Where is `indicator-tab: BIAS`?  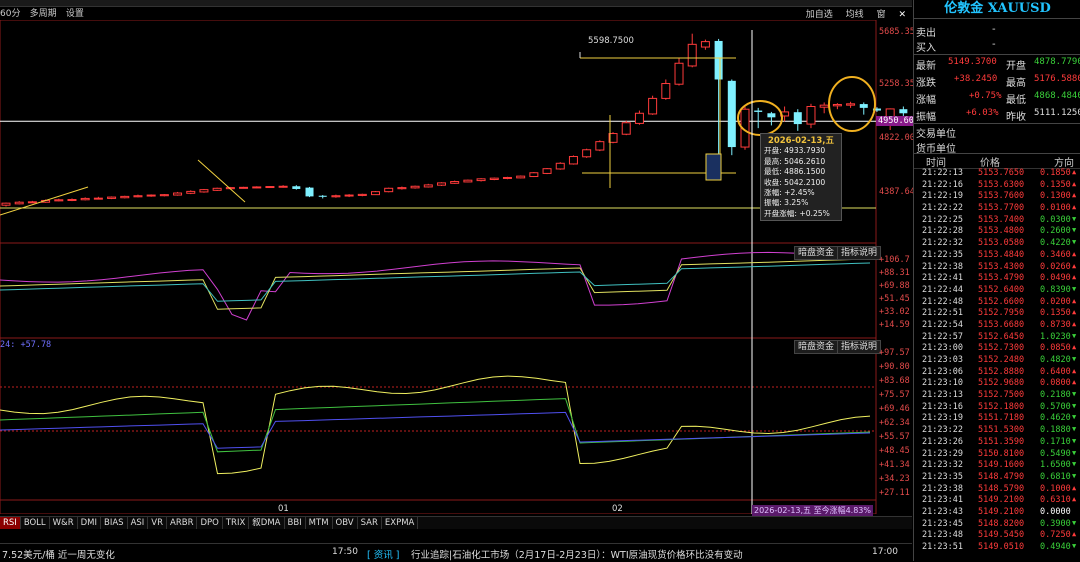
indicator-tab: BIAS is located at coordinates (114, 523).